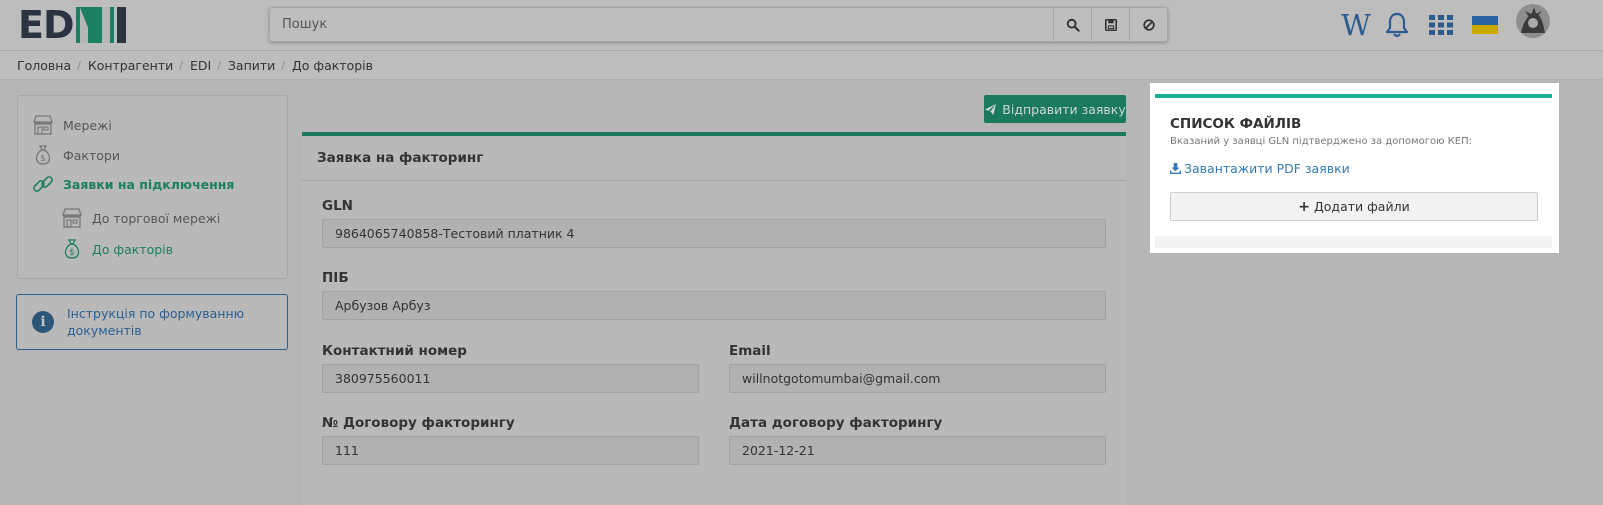 The width and height of the screenshot is (1603, 505). I want to click on name-label: ПІБ, so click(335, 278).